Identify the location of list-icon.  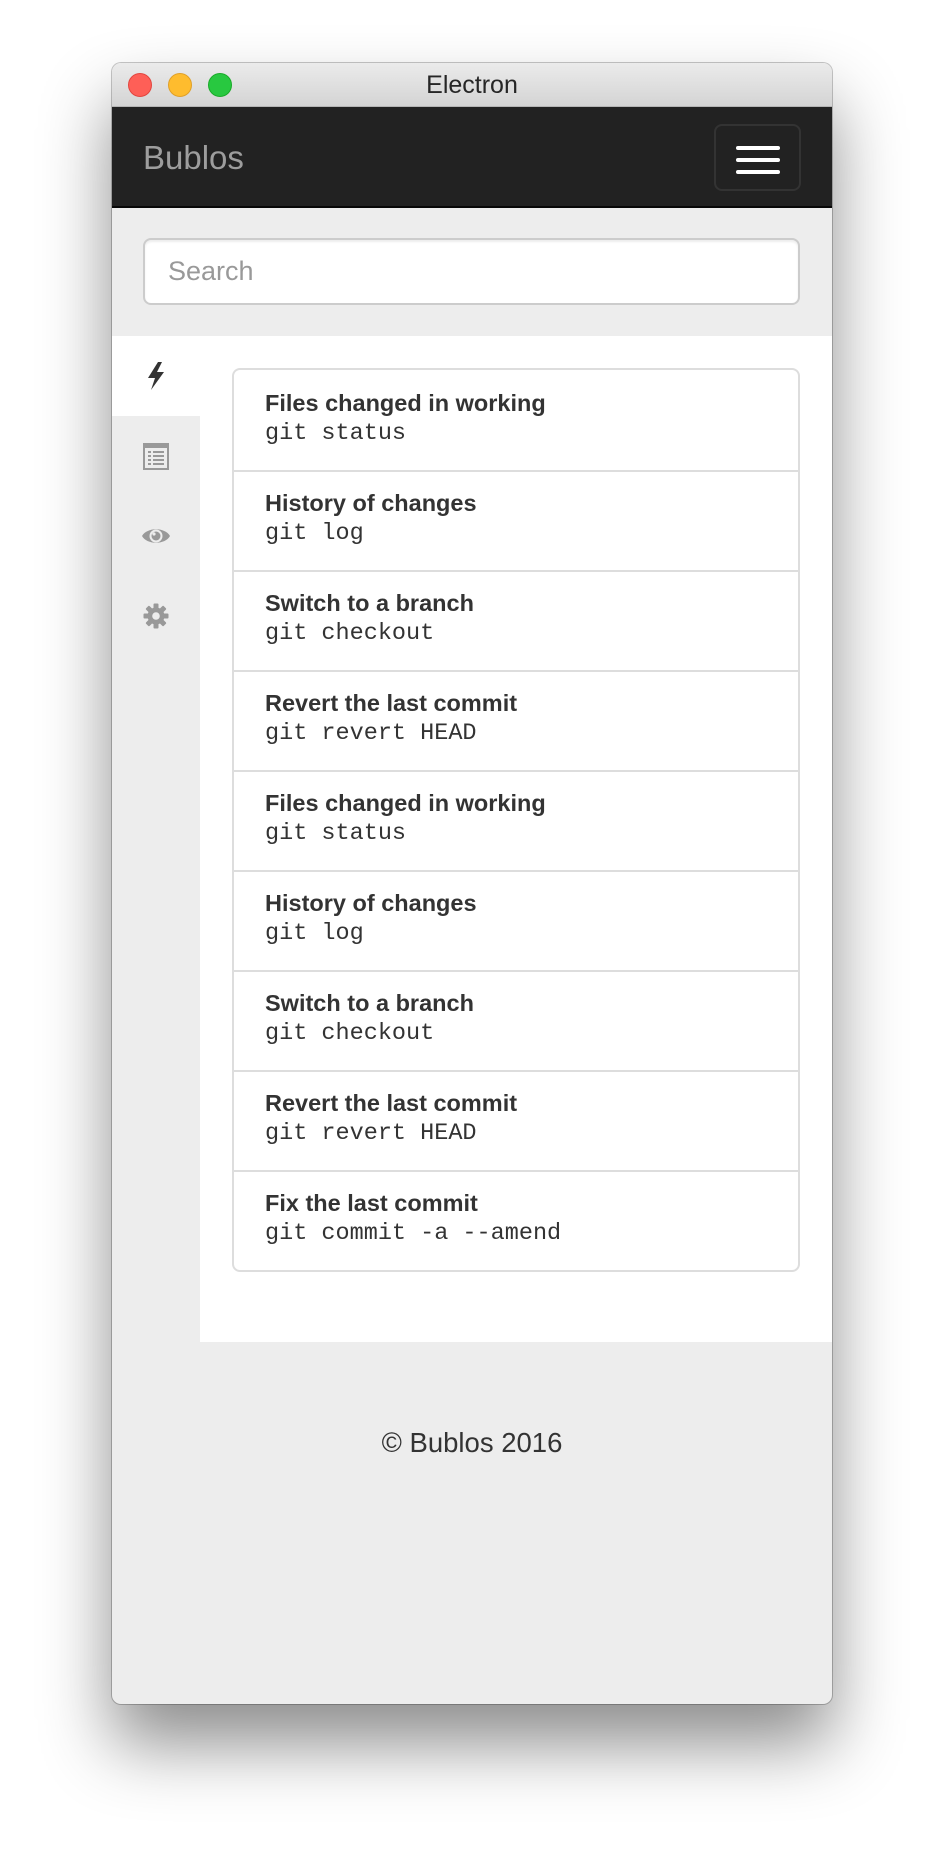
(156, 456).